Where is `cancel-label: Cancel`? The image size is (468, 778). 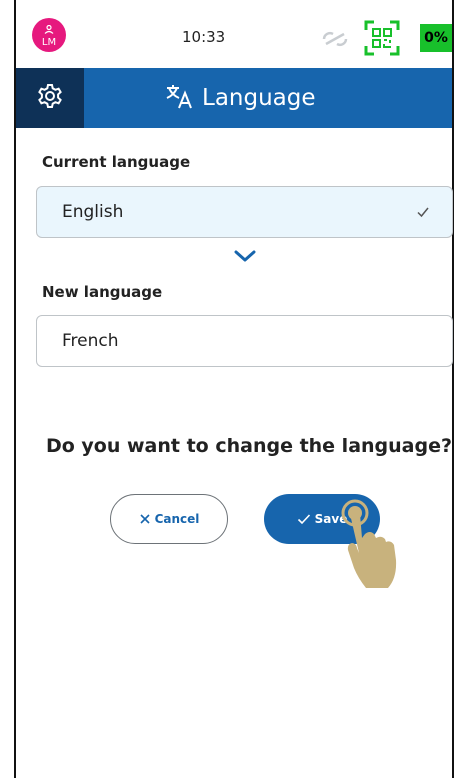
cancel-label: Cancel is located at coordinates (177, 519).